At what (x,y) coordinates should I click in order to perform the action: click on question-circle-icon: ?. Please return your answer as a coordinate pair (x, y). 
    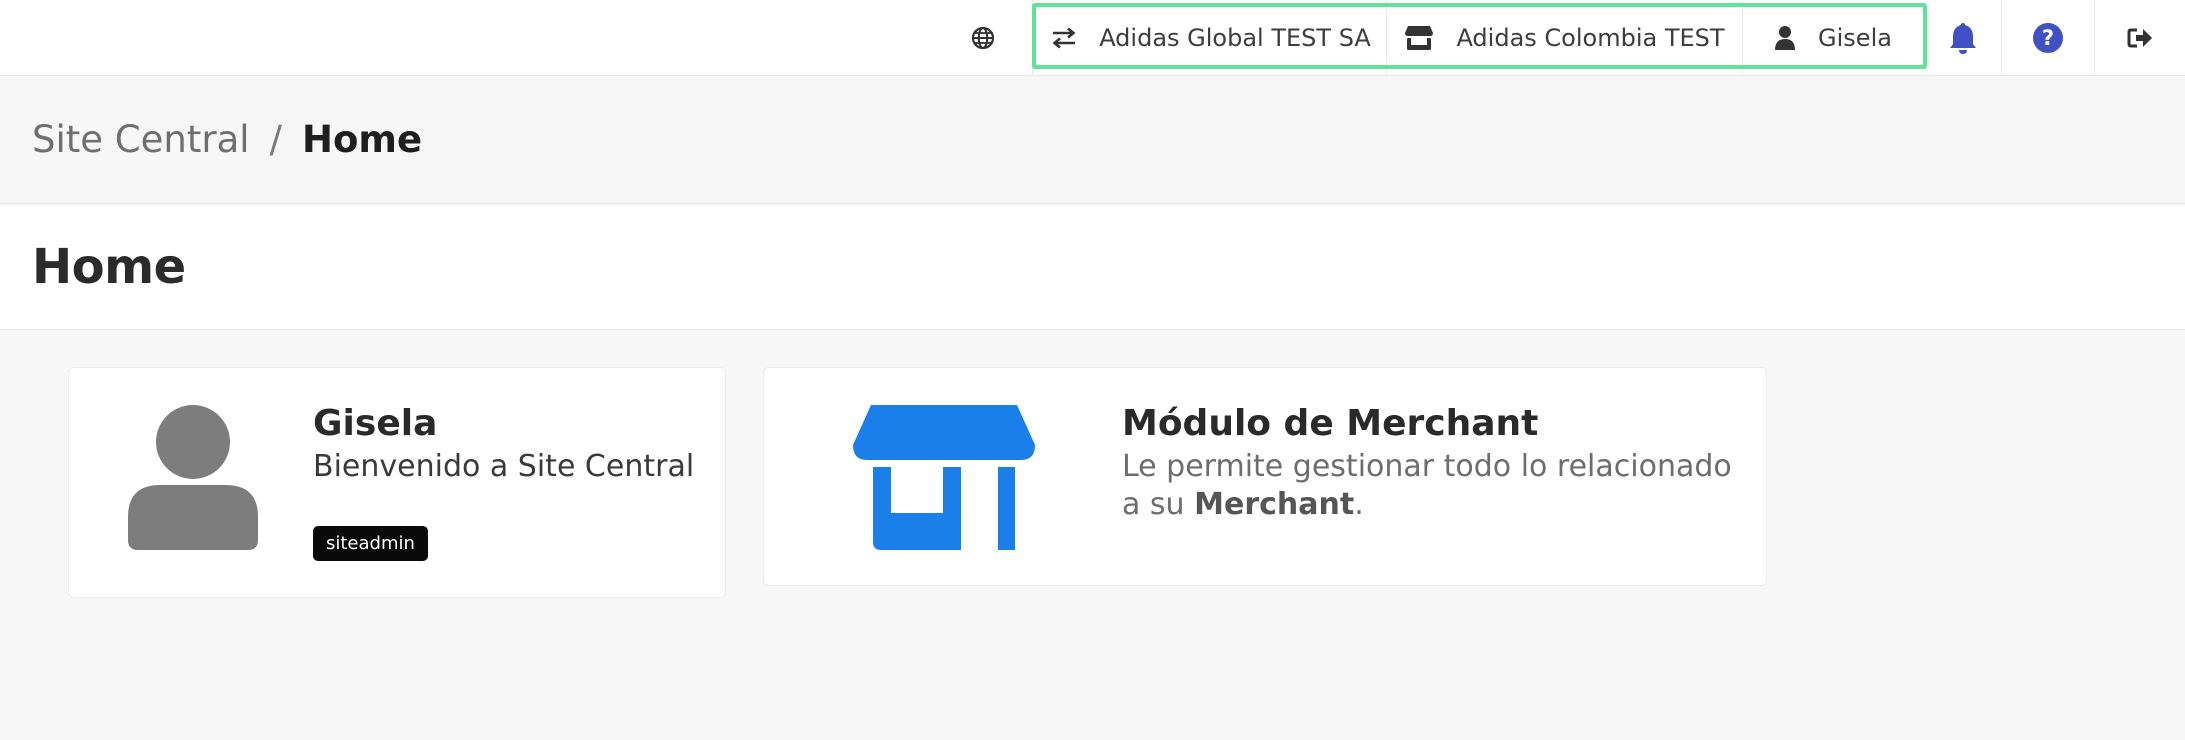
    Looking at the image, I should click on (2048, 37).